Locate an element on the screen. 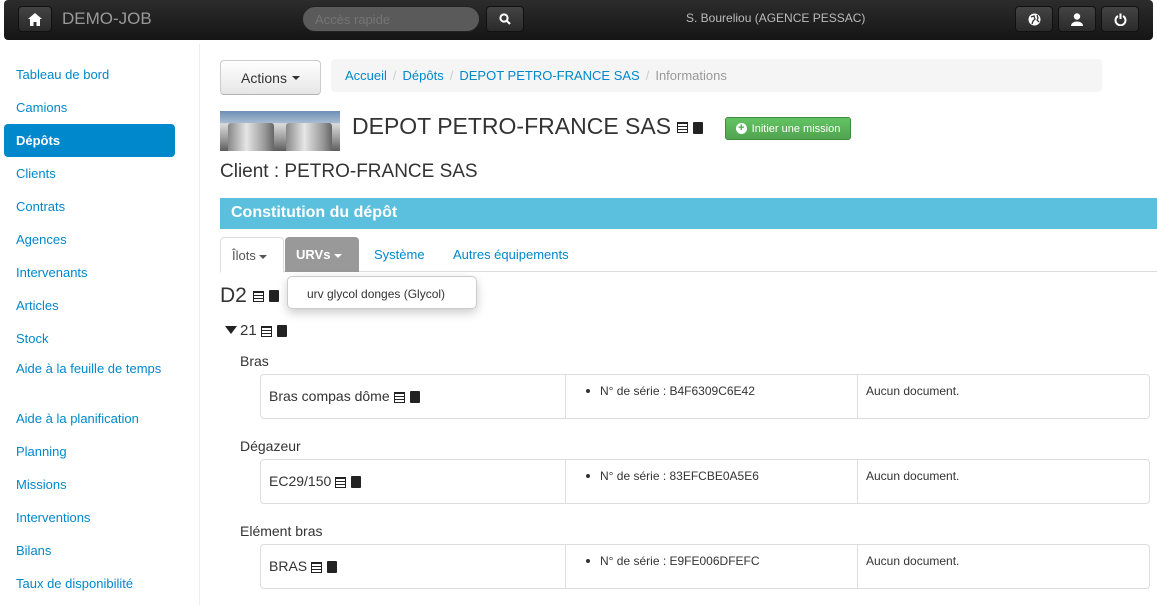  actions-dropdown-button: Actions is located at coordinates (270, 77).